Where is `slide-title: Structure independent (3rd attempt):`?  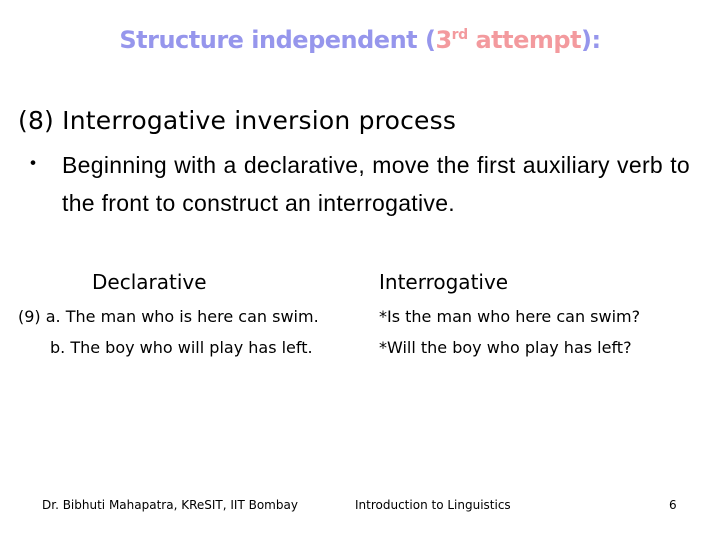
slide-title: Structure independent (3rd attempt): is located at coordinates (360, 40).